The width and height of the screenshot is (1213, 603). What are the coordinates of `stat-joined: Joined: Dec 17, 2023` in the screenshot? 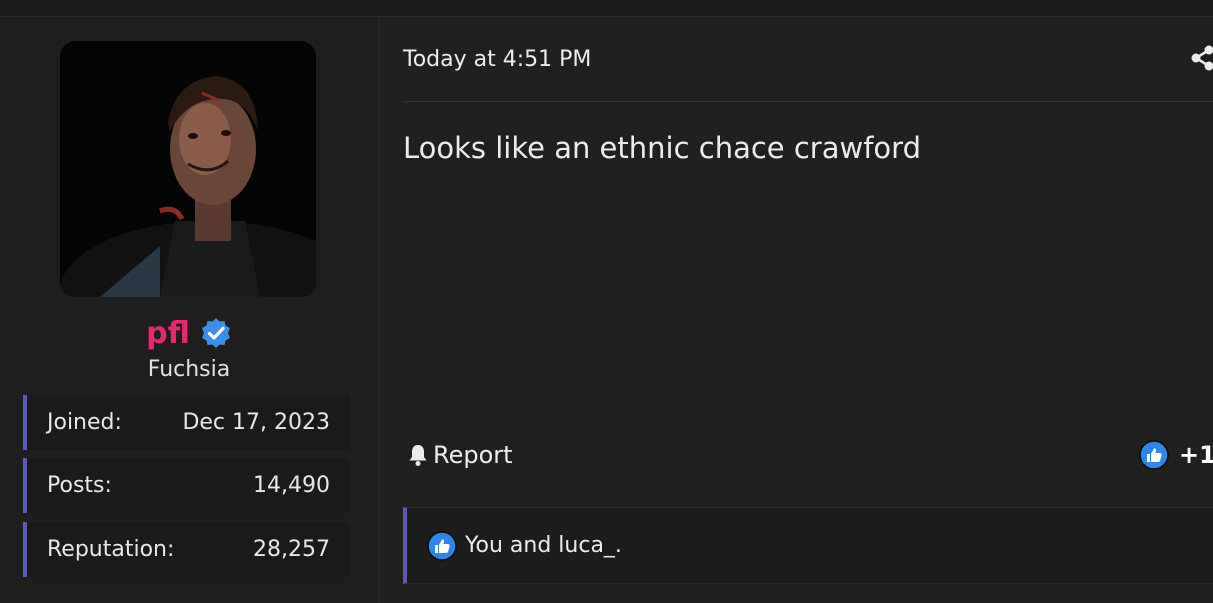 It's located at (186, 422).